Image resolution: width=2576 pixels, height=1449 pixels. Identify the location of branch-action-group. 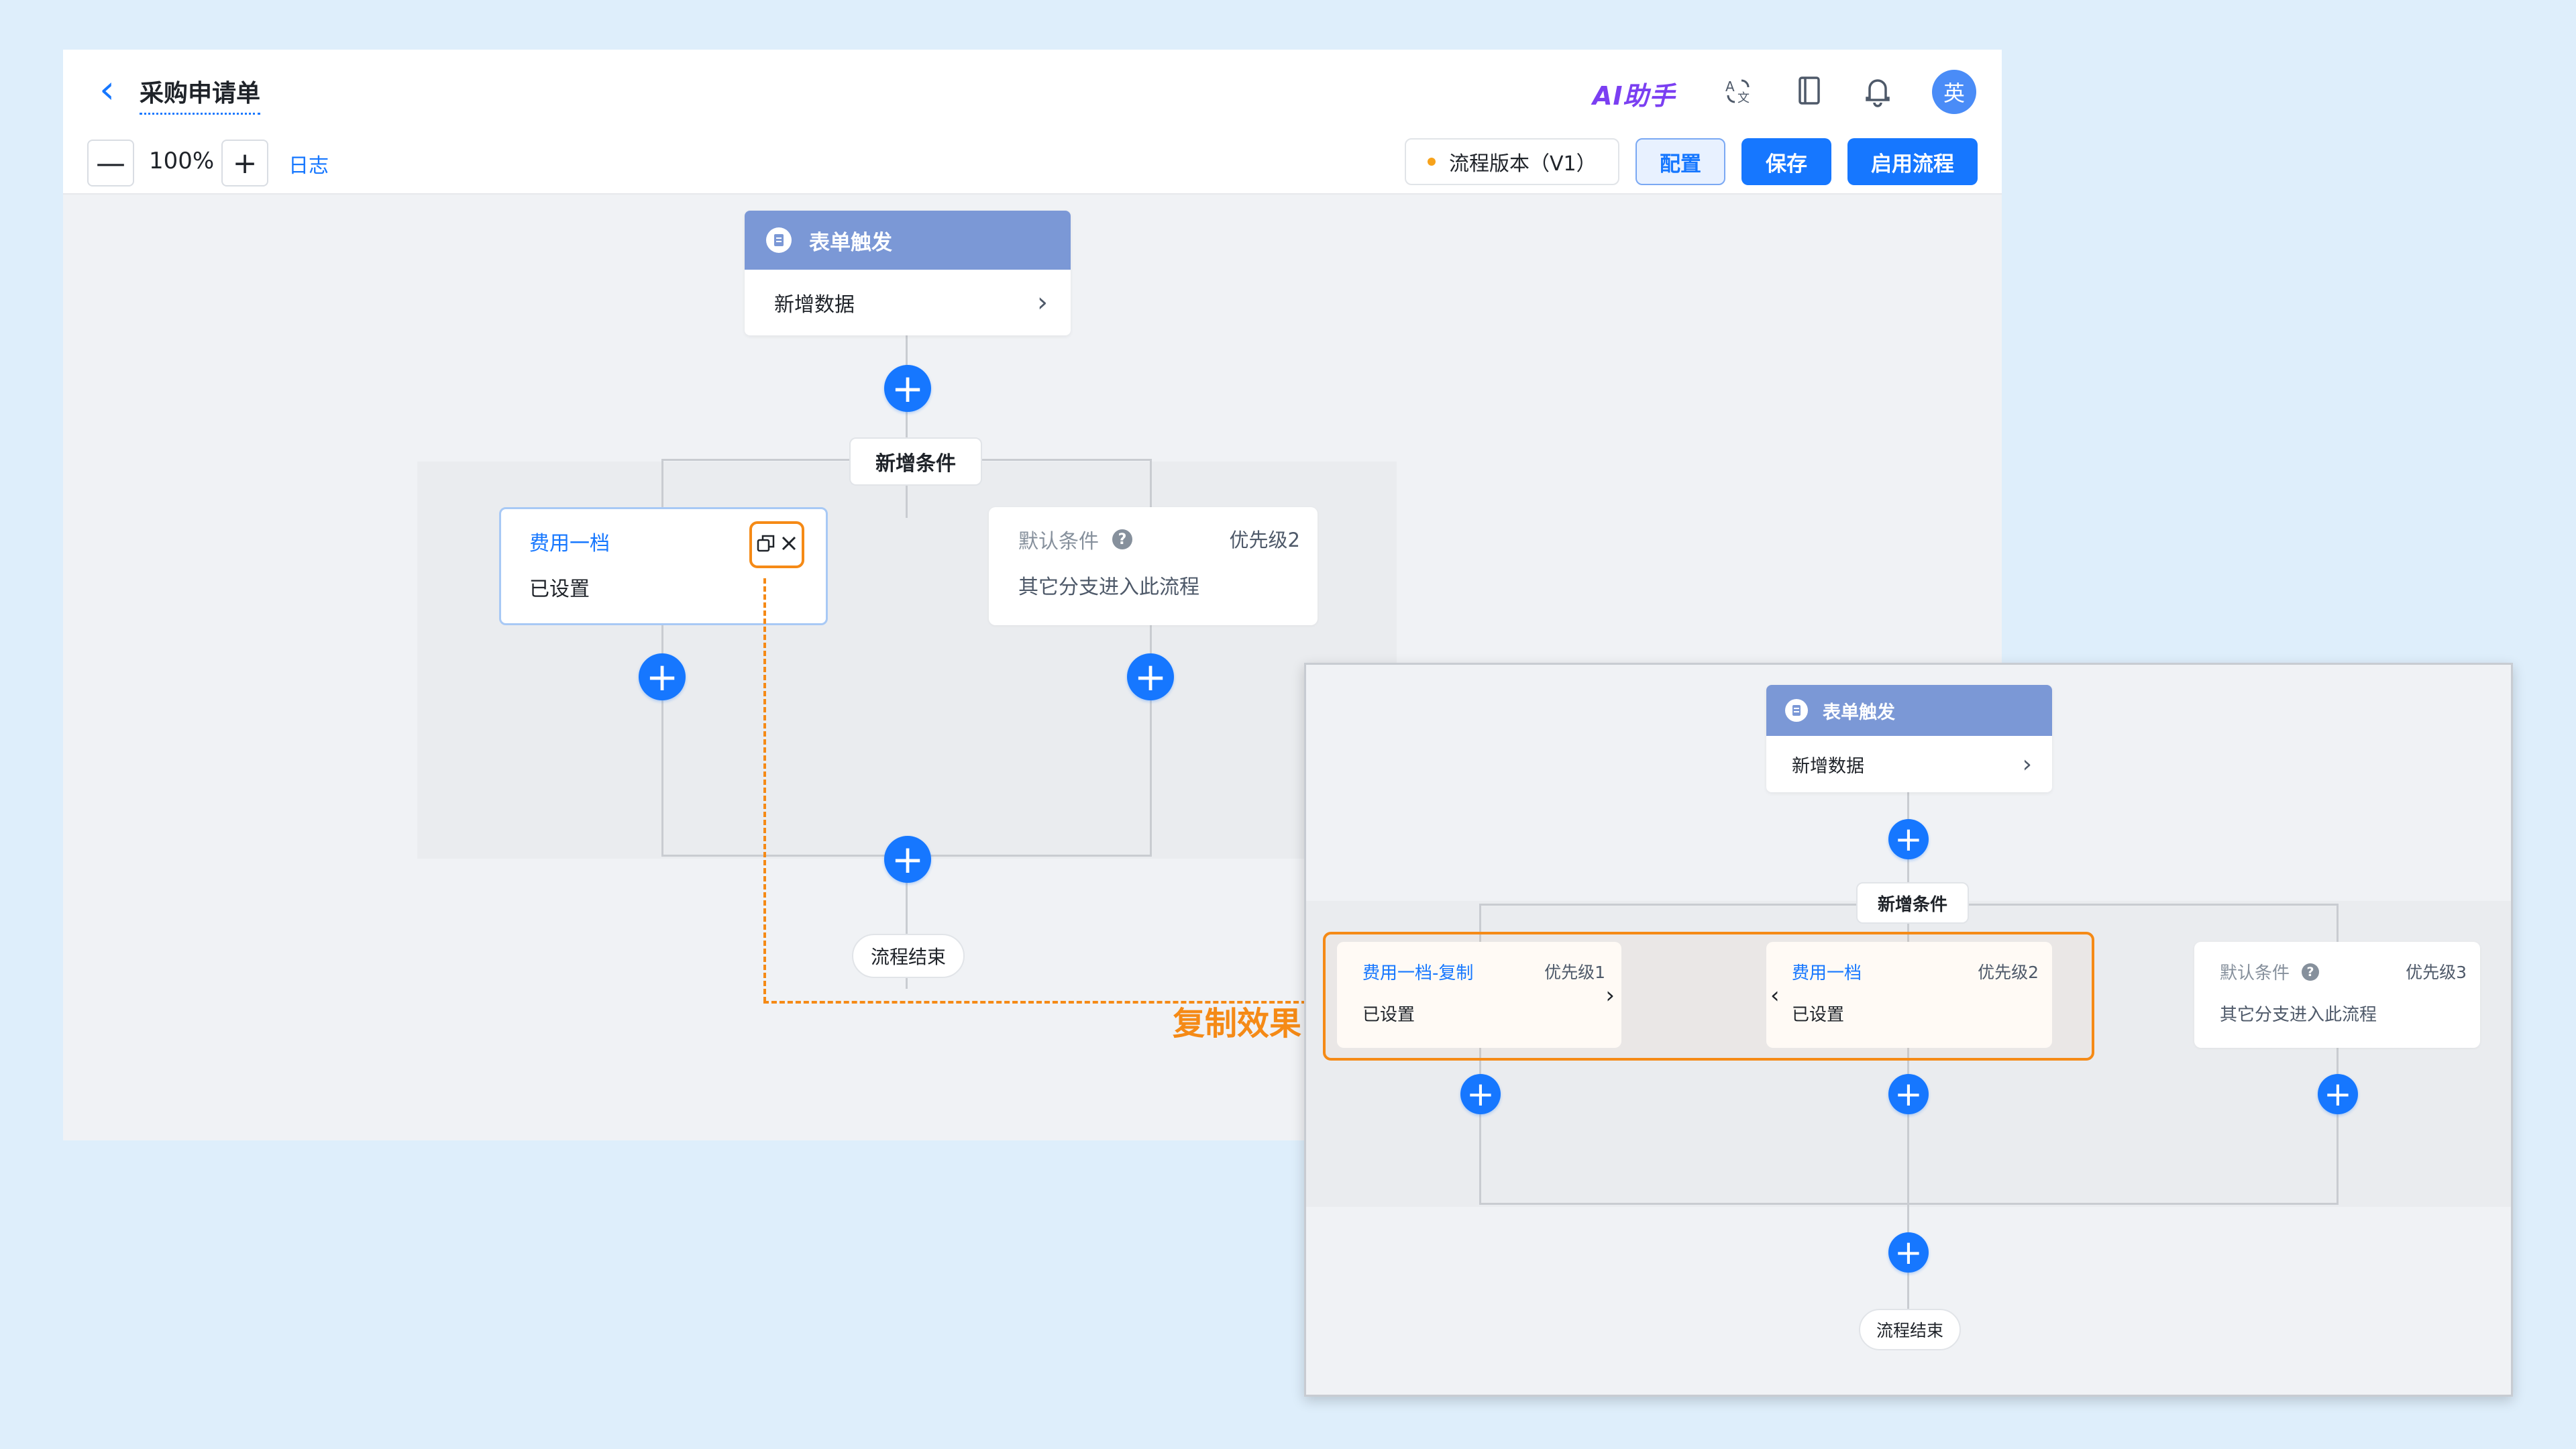
(776, 544).